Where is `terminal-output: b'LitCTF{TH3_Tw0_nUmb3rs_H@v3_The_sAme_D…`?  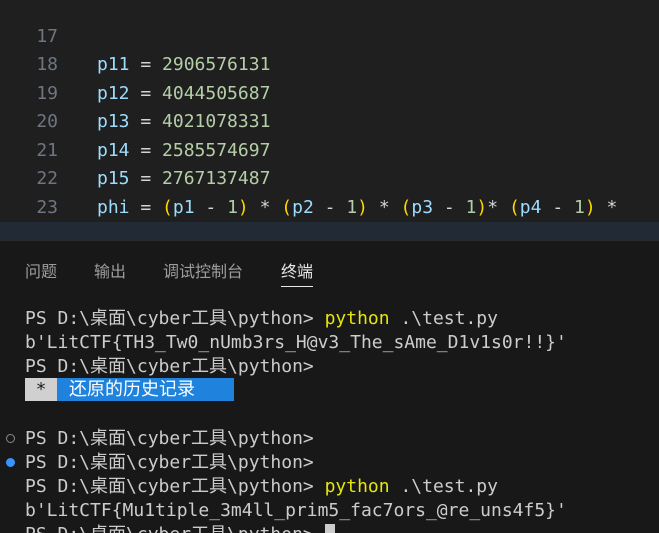
terminal-output: b'LitCTF{TH3_Tw0_nUmb3rs_H@v3_The_sAme_D… is located at coordinates (296, 342).